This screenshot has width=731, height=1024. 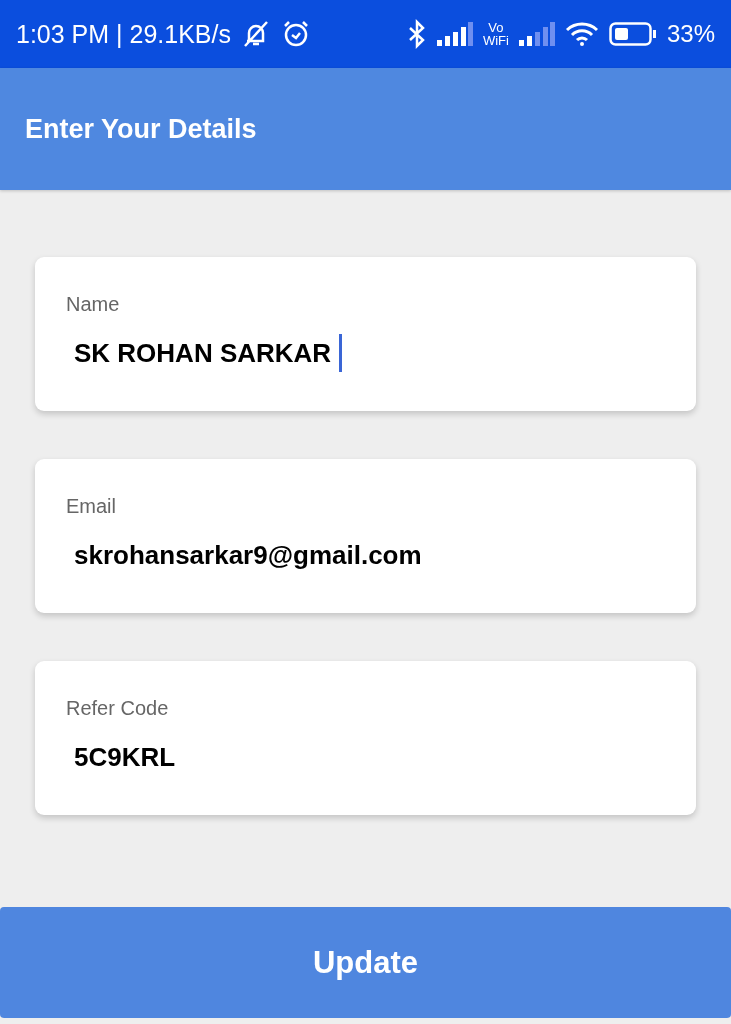 I want to click on status-time: 1:03 PM | 29.1KB/s, so click(x=123, y=34).